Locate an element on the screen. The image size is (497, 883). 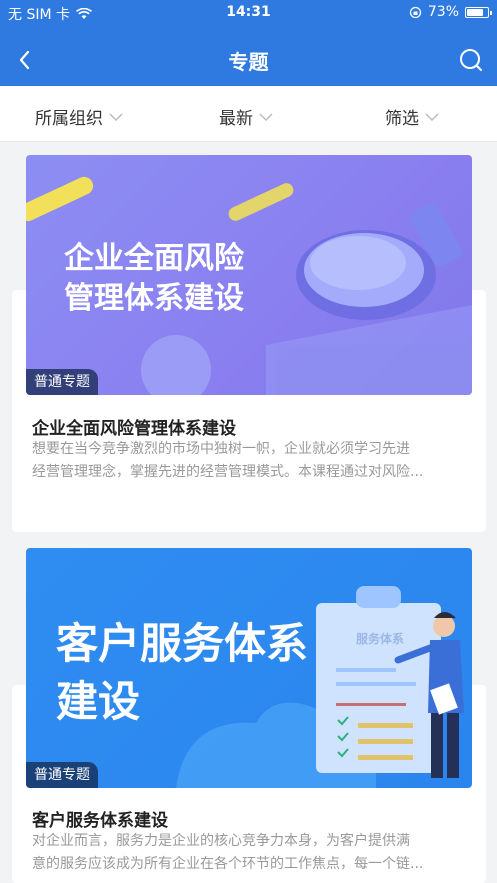
status-bar: 无 SIM 卡 14:31 73% is located at coordinates (248, 13).